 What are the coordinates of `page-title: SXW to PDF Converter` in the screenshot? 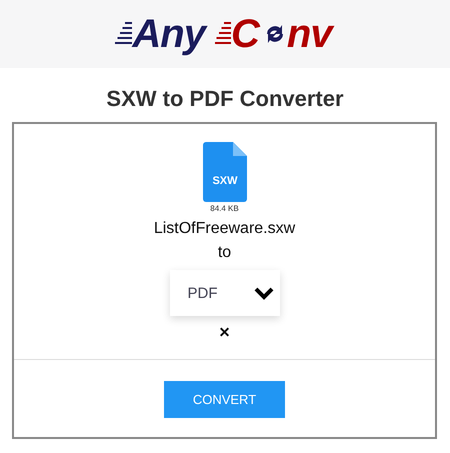 It's located at (225, 99).